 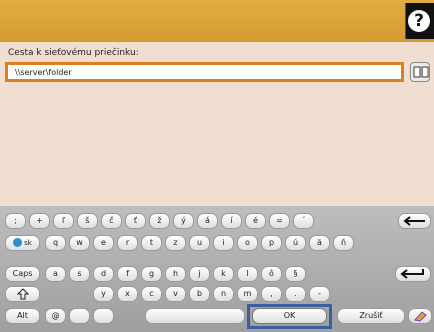 I want to click on eraser-icon, so click(x=420, y=316).